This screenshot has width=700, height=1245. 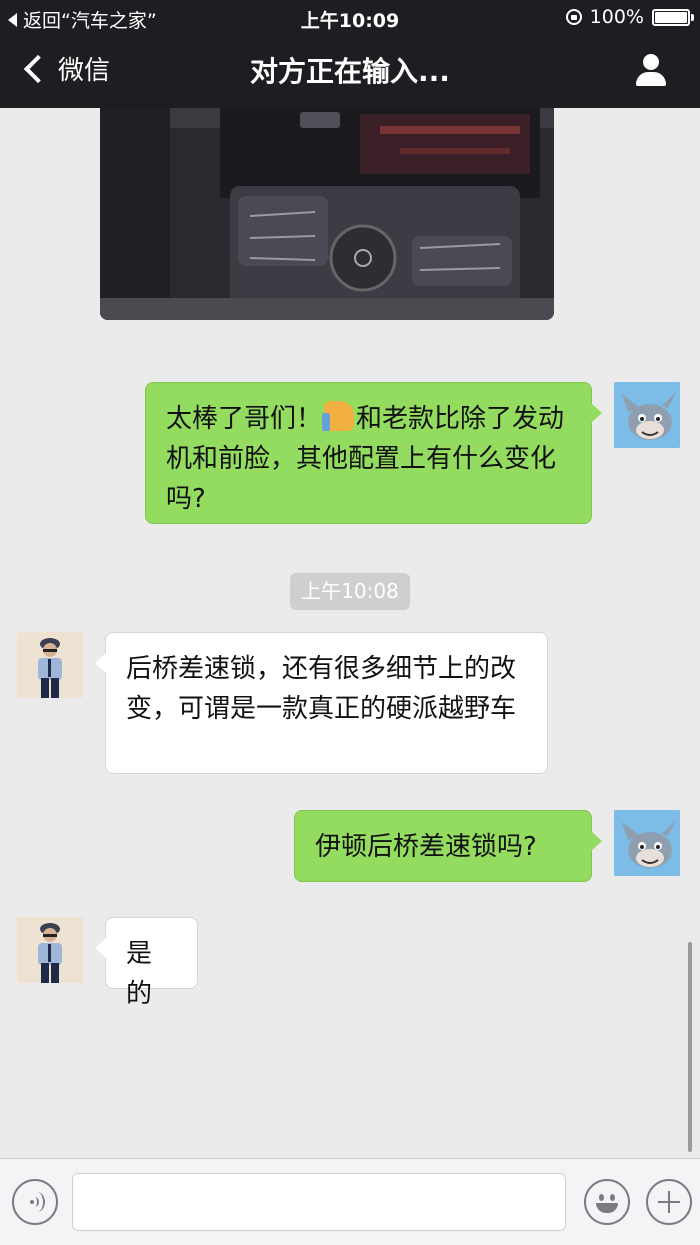 I want to click on message-text: 太棒了哥们！, so click(x=244, y=419).